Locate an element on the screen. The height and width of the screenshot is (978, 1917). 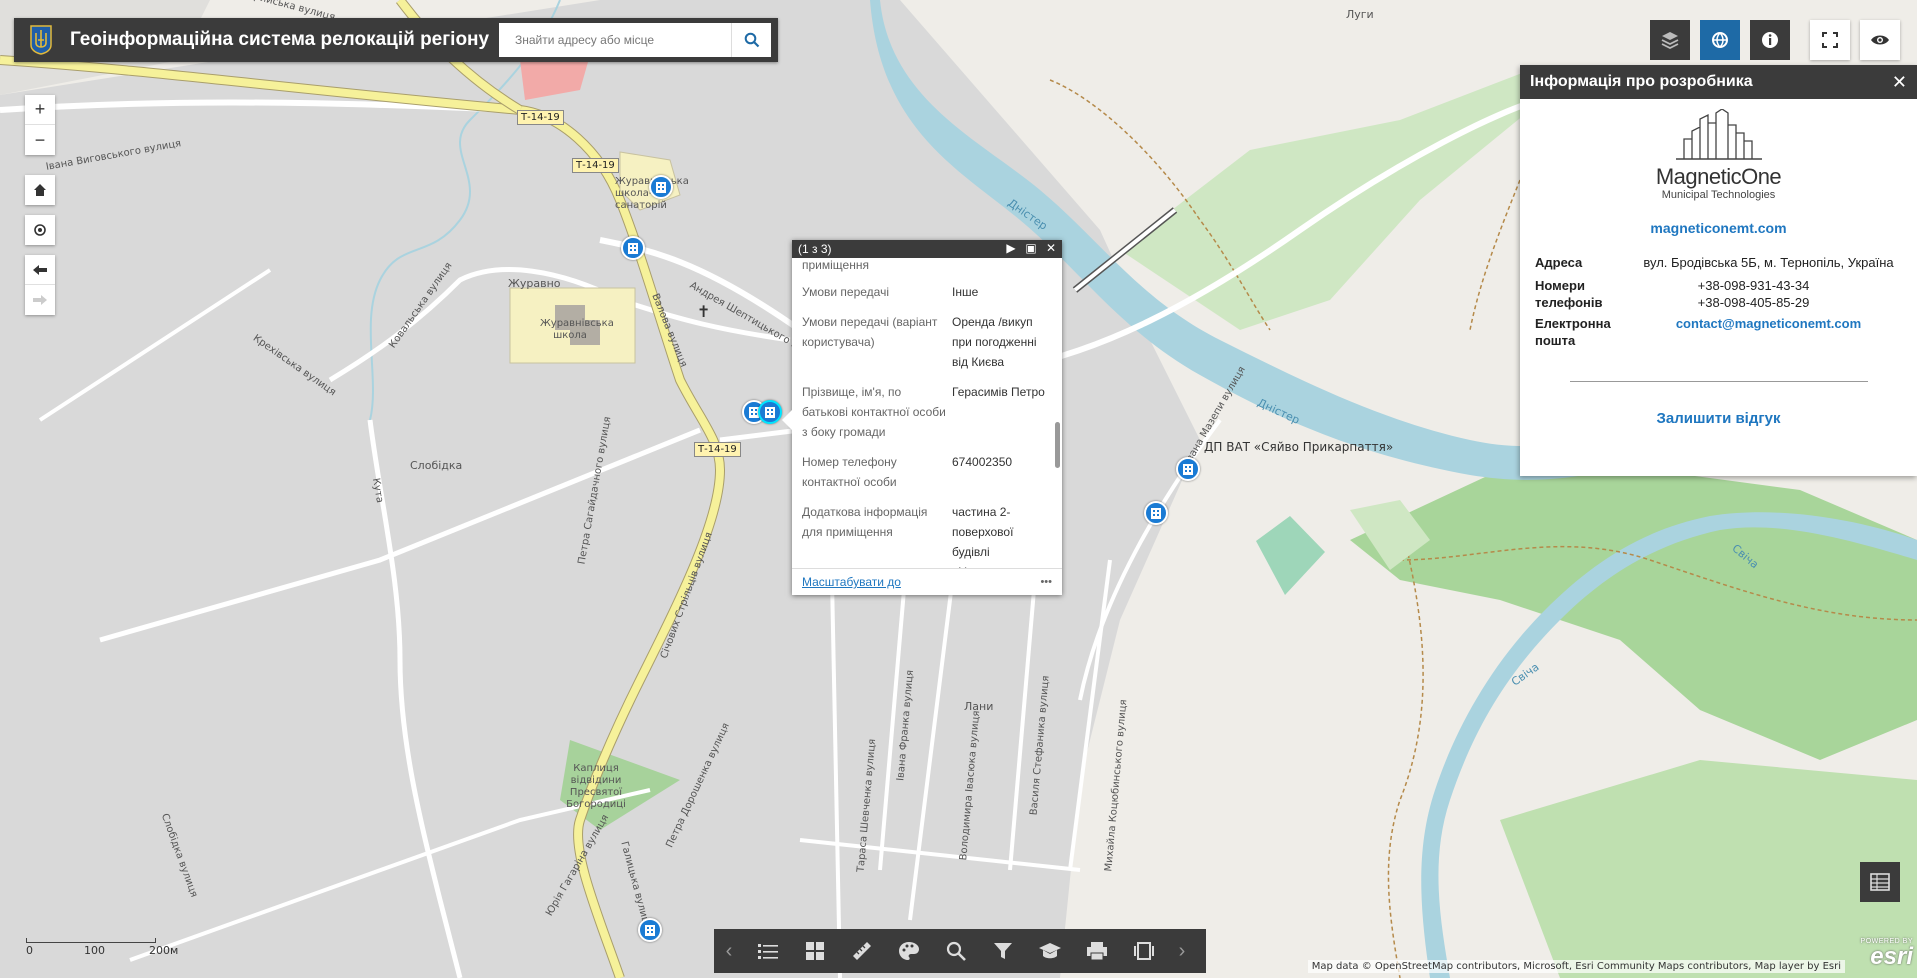
scale-bar: 0 100 200м is located at coordinates (126, 947).